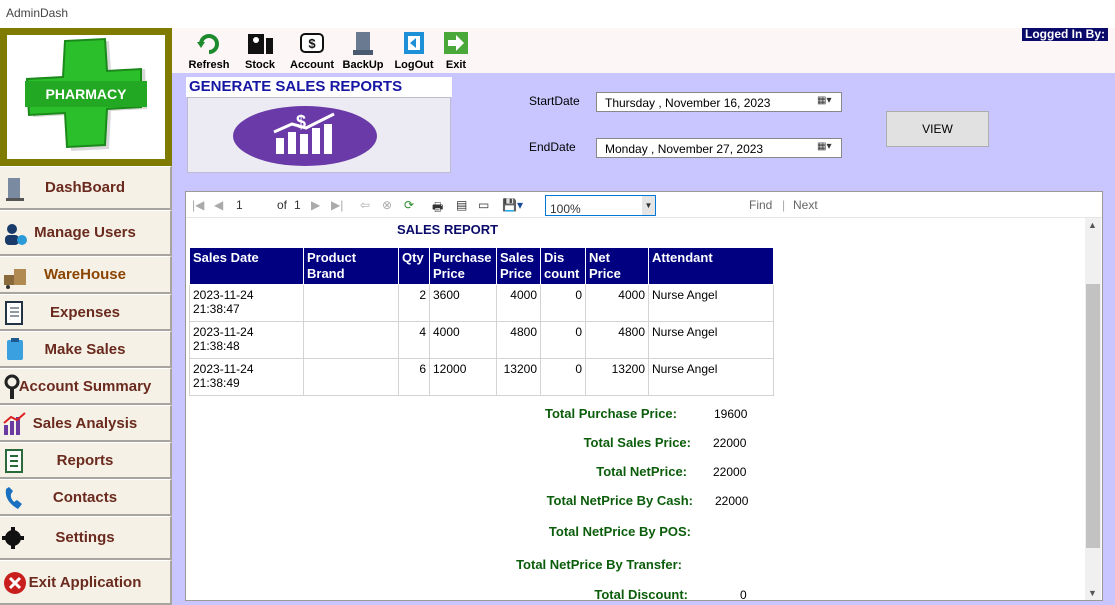 This screenshot has width=1115, height=605. I want to click on page-number-input: 1, so click(239, 205).